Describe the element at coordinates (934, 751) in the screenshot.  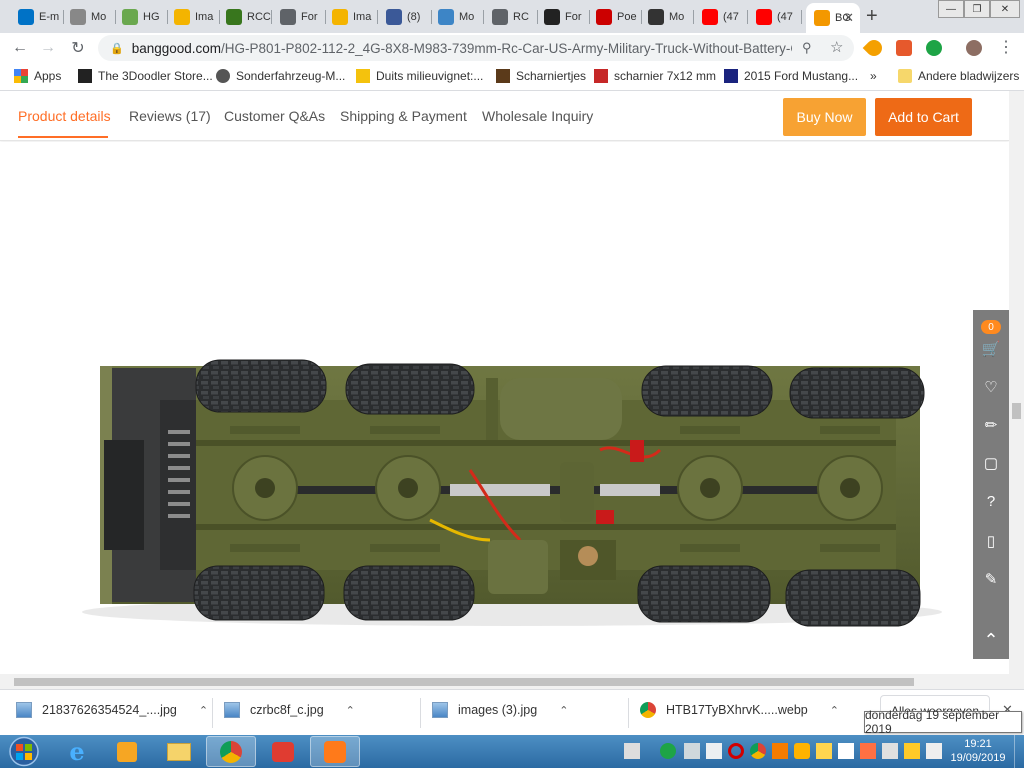
I see `speaker-tray-icon` at that location.